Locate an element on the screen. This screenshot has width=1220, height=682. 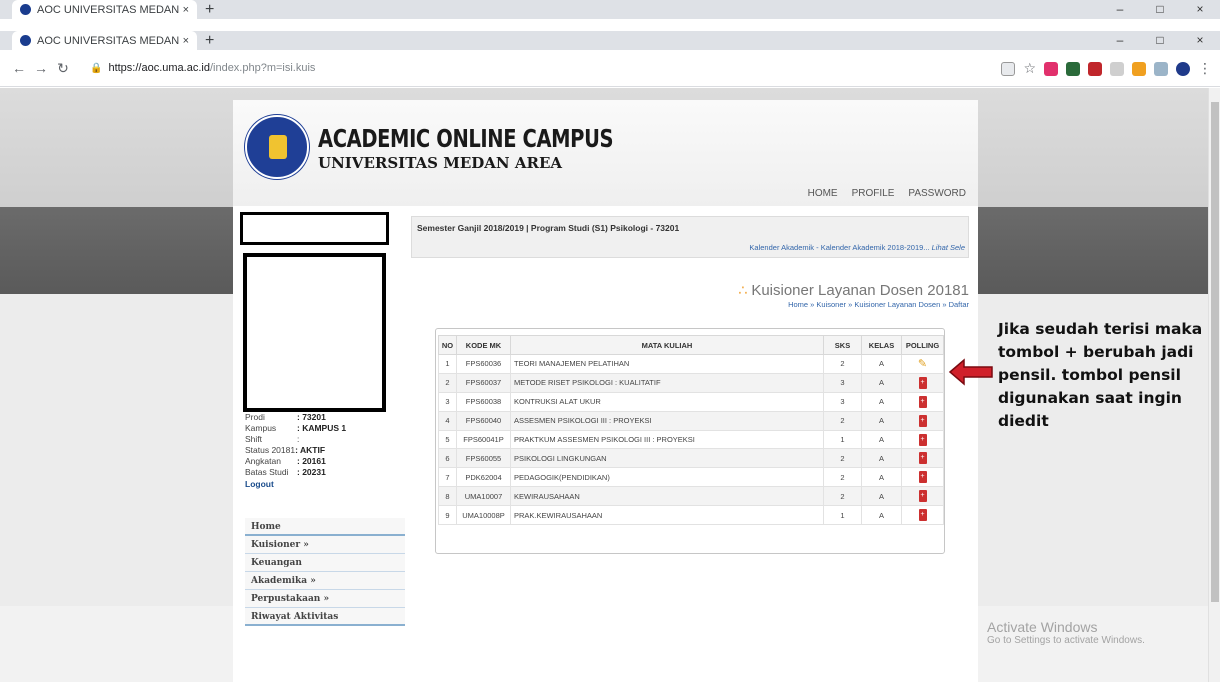
batas-studi-value: : 20231 is located at coordinates (311, 472).